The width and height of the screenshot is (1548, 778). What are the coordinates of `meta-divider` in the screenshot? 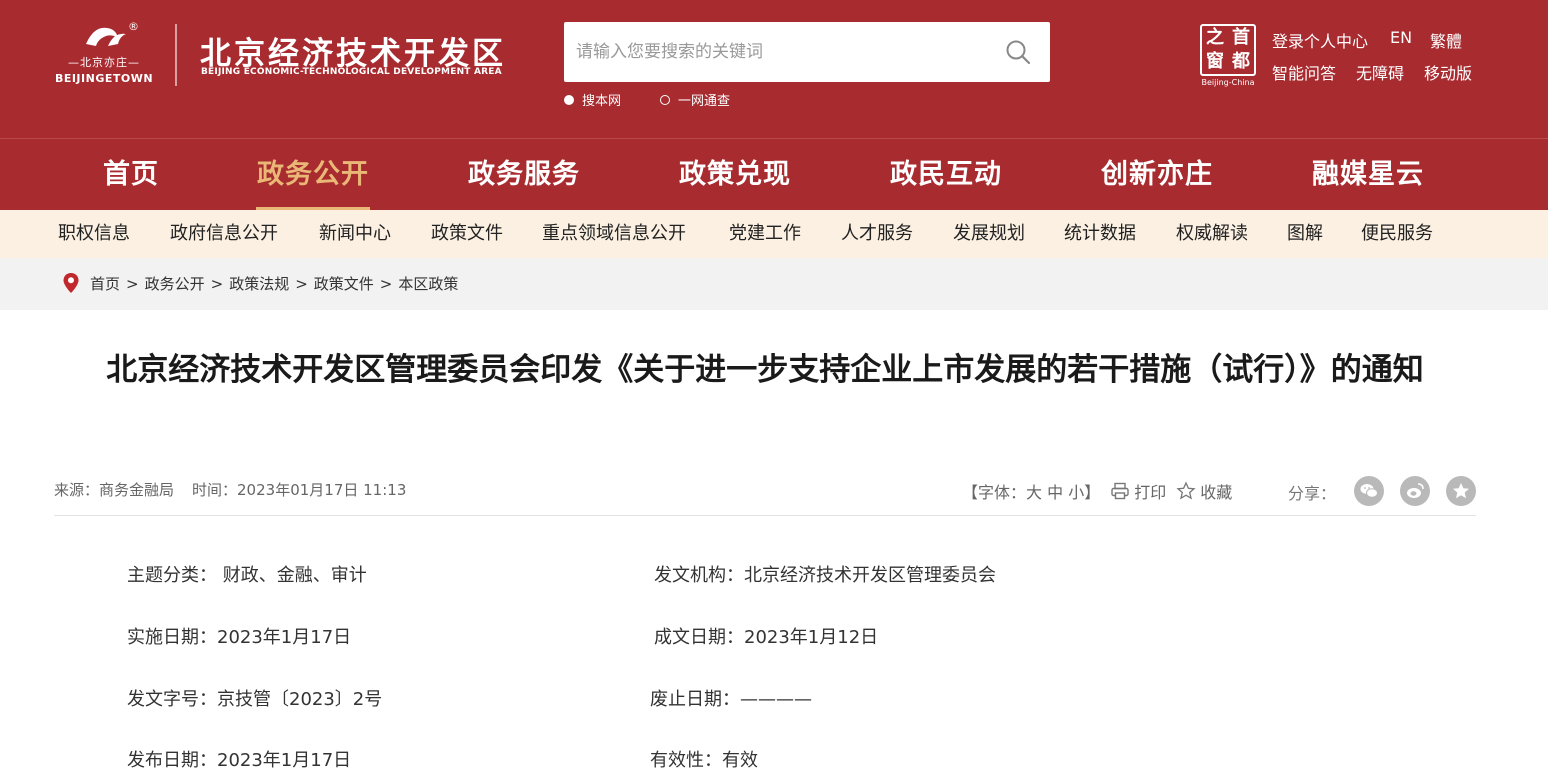 It's located at (765, 515).